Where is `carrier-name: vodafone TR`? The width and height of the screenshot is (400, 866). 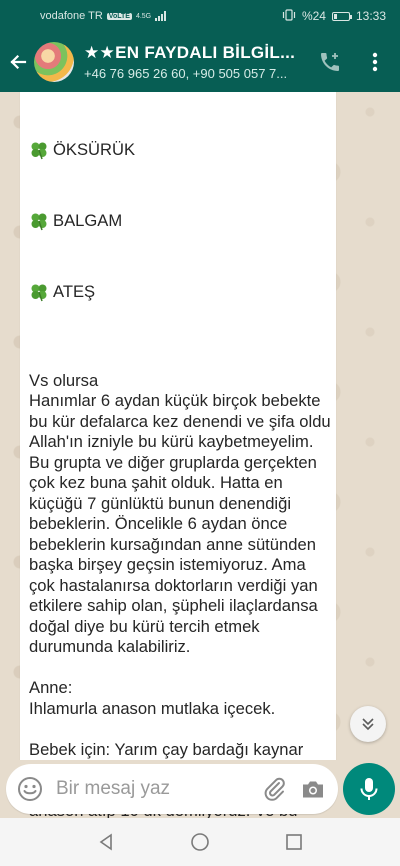 carrier-name: vodafone TR is located at coordinates (71, 16).